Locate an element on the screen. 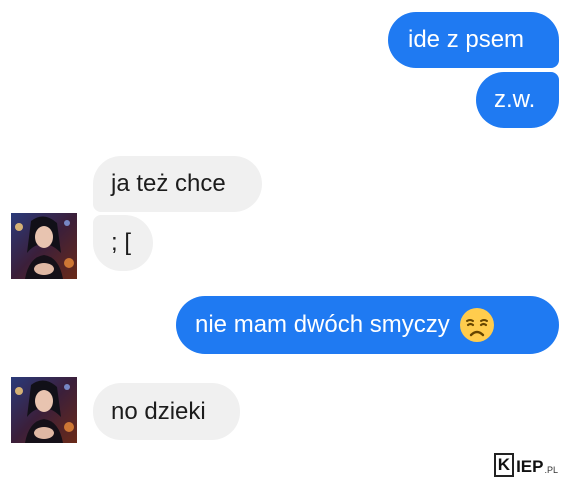  message-text: ja też chce is located at coordinates (168, 183).